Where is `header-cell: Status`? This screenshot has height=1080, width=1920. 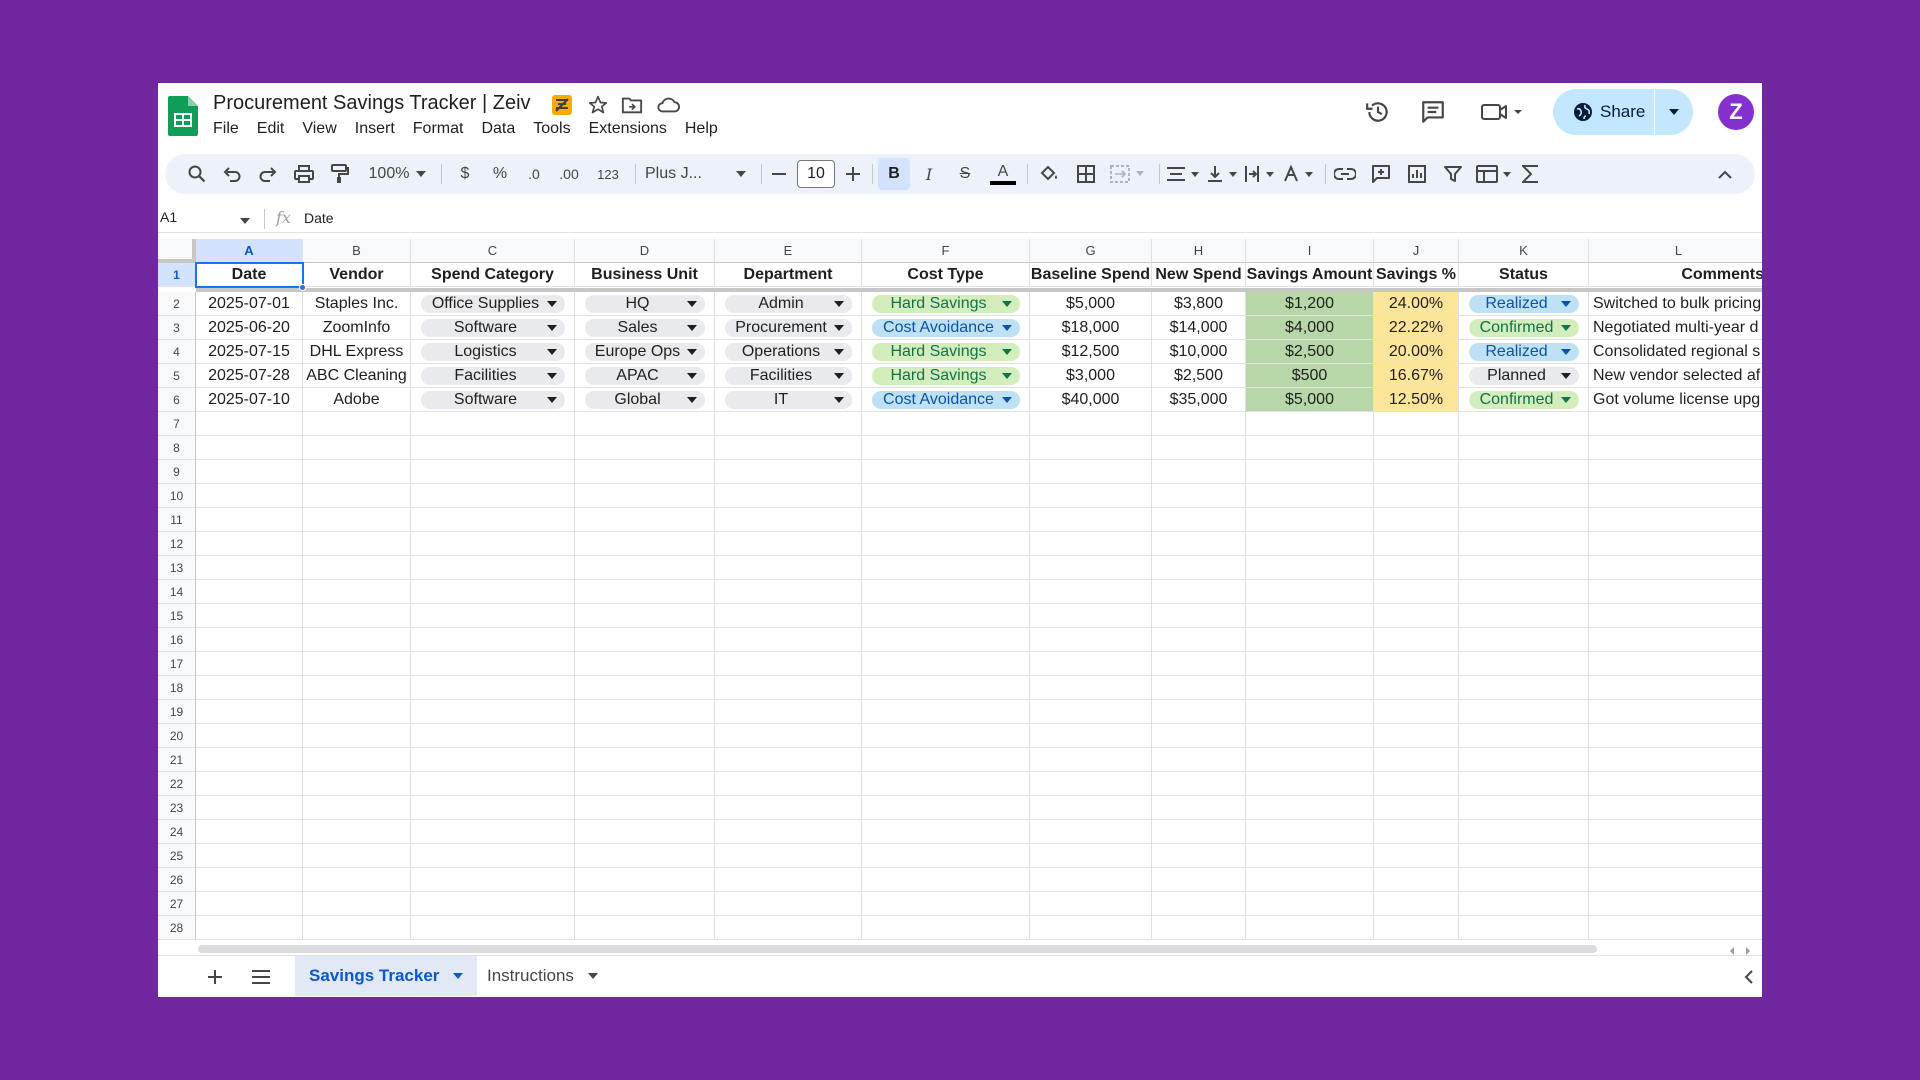 header-cell: Status is located at coordinates (1524, 275).